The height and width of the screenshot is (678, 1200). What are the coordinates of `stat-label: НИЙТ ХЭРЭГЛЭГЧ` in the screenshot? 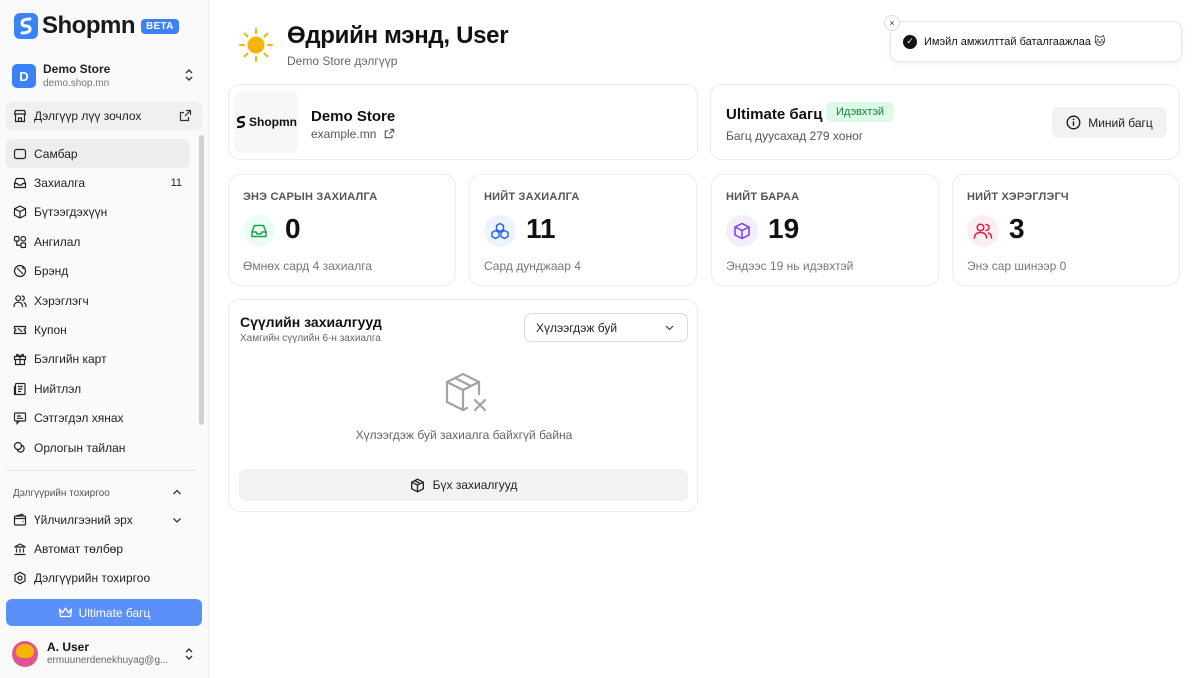 It's located at (1018, 197).